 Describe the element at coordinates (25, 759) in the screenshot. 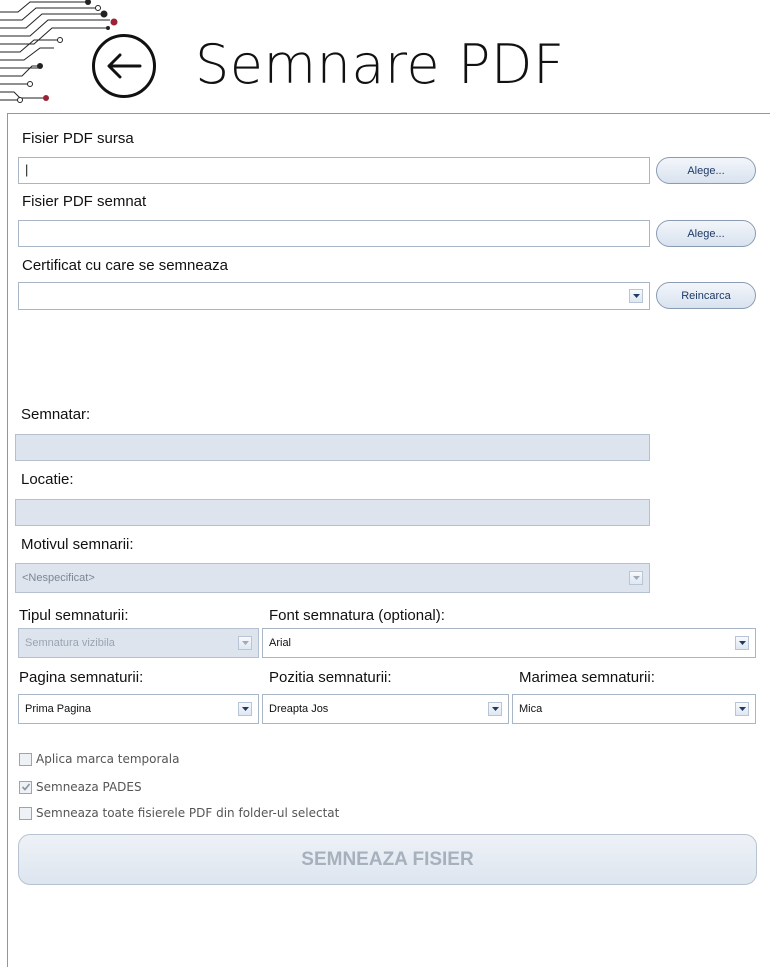

I see `timestamp-checkbox` at that location.